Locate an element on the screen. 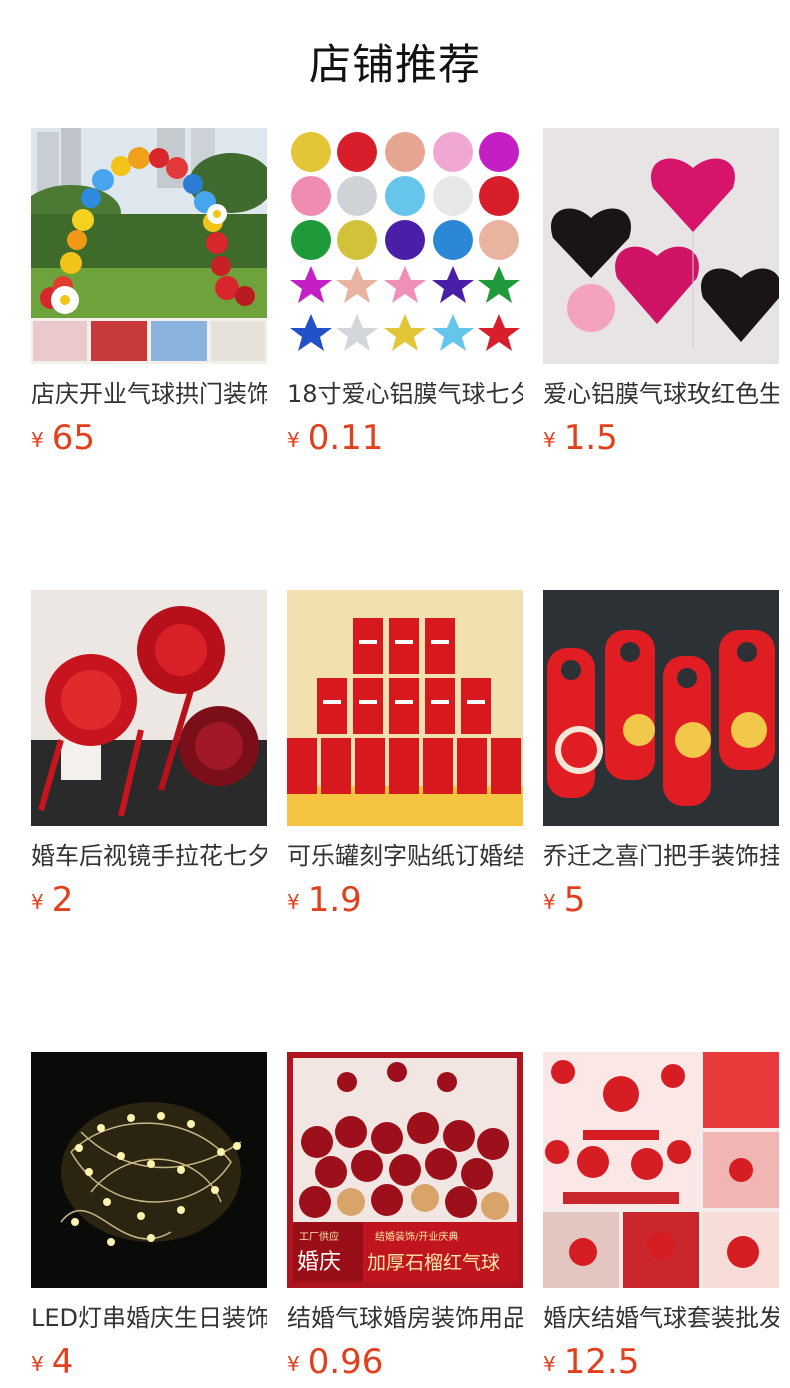 This screenshot has width=790, height=1388. product-card: 店庆开业气球拱门装饰 ¥65 is located at coordinates (149, 293).